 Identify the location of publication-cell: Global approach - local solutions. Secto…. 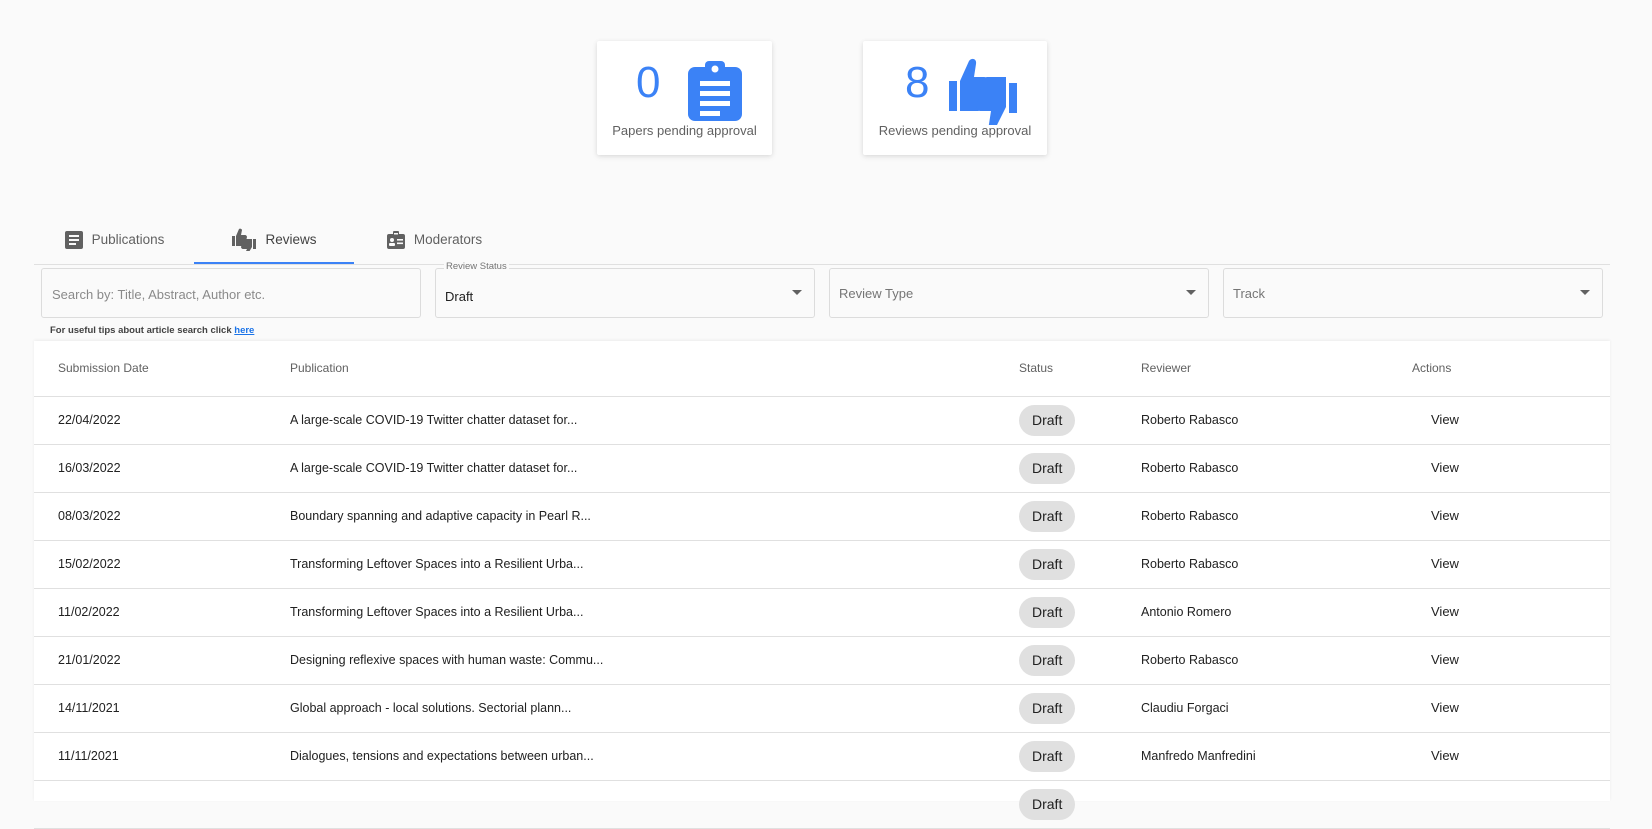
(431, 708).